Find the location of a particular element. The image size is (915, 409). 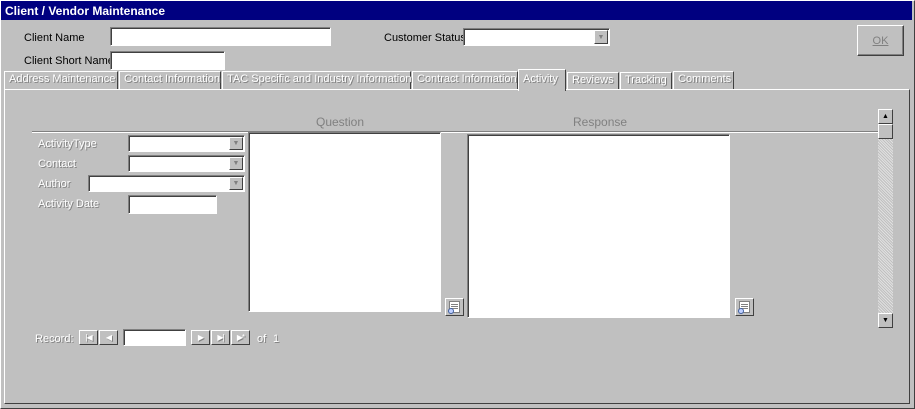

tab-comments: Comments is located at coordinates (703, 80).